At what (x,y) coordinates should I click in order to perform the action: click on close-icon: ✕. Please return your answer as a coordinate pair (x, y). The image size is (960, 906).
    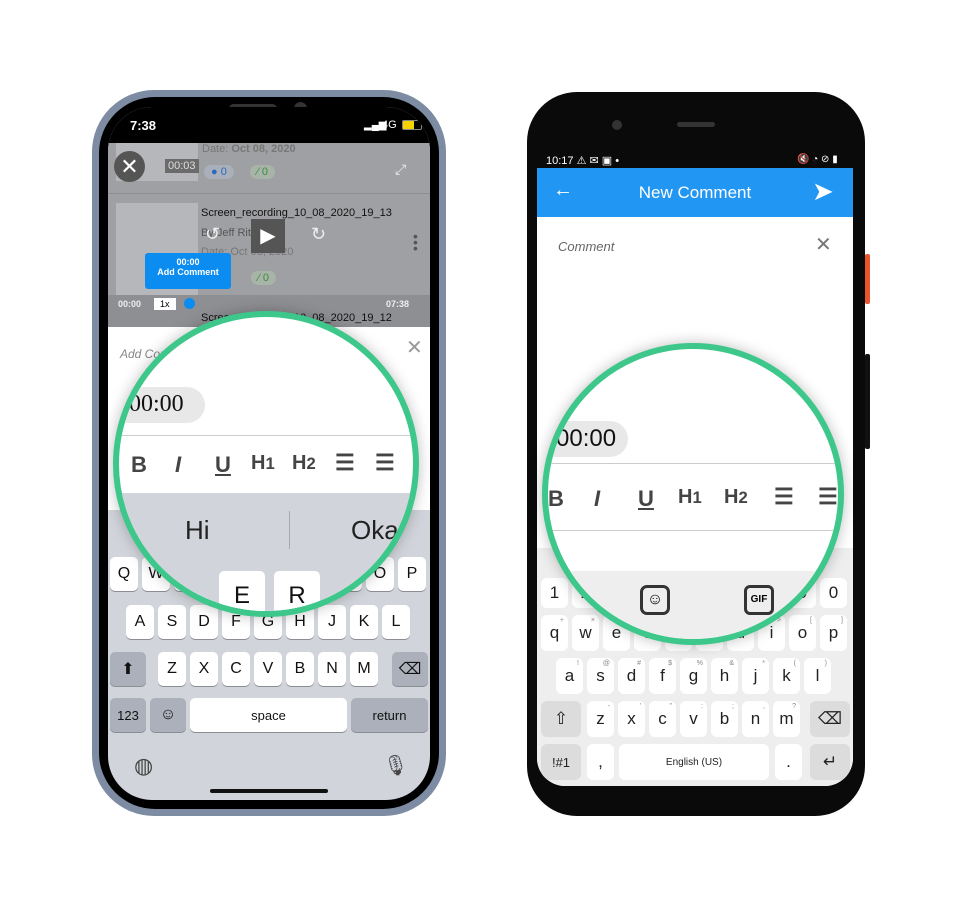
    Looking at the image, I should click on (823, 244).